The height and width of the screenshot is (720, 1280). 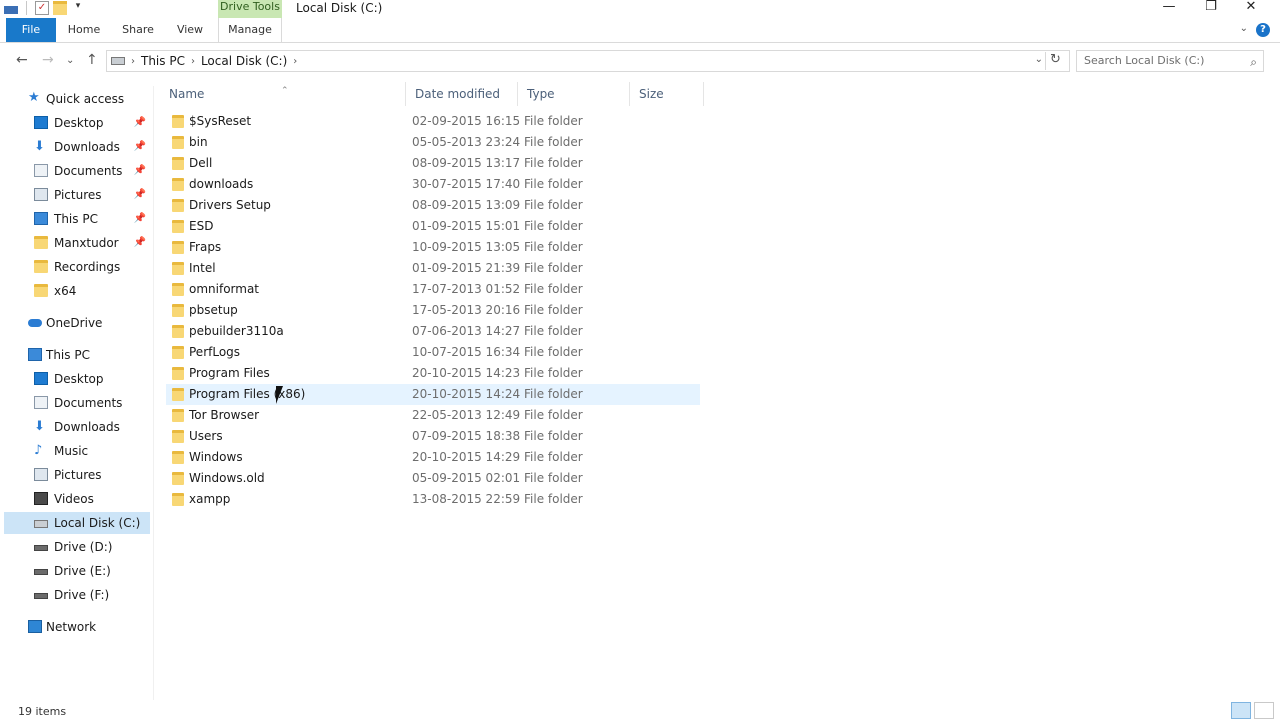 I want to click on file-row: Program Files 20-10-2015 14:23 File folder, so click(x=433, y=373).